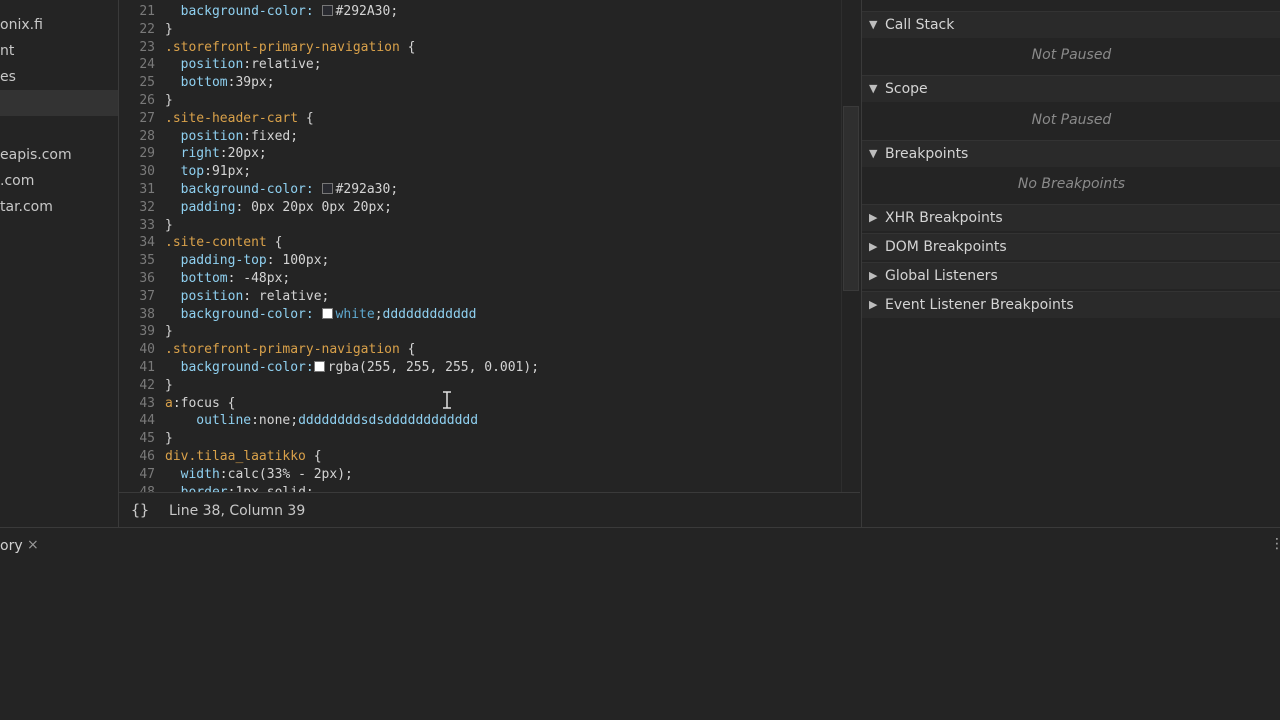 Image resolution: width=1280 pixels, height=720 pixels. I want to click on code-line: 25 bottom:39px;, so click(479, 83).